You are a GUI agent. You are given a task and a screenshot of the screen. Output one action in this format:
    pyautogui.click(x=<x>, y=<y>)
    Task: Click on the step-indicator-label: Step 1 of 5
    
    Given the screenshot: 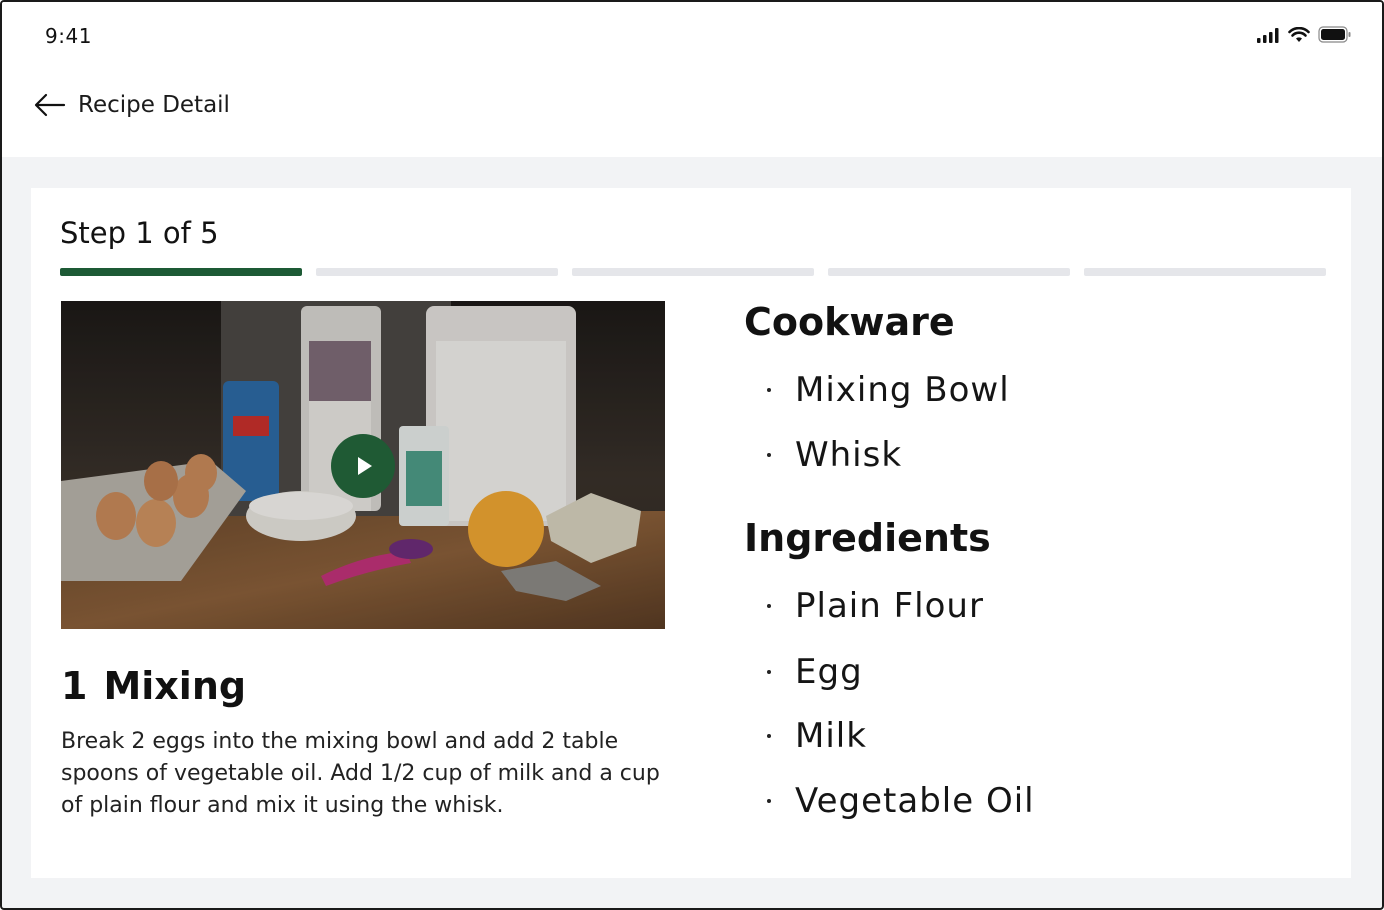 What is the action you would take?
    pyautogui.click(x=139, y=233)
    